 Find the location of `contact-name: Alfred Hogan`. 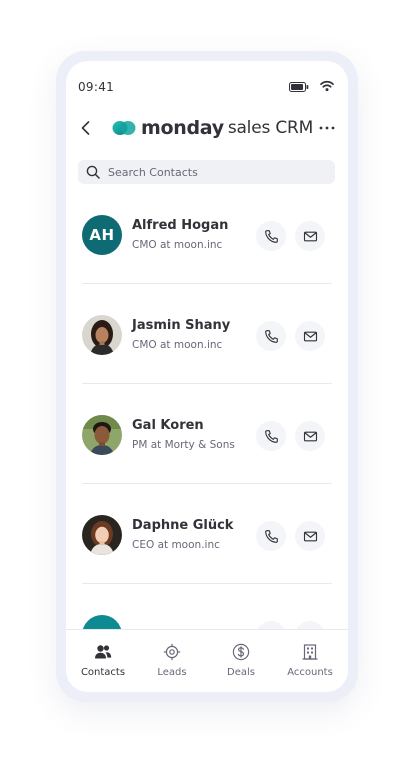

contact-name: Alfred Hogan is located at coordinates (180, 225).